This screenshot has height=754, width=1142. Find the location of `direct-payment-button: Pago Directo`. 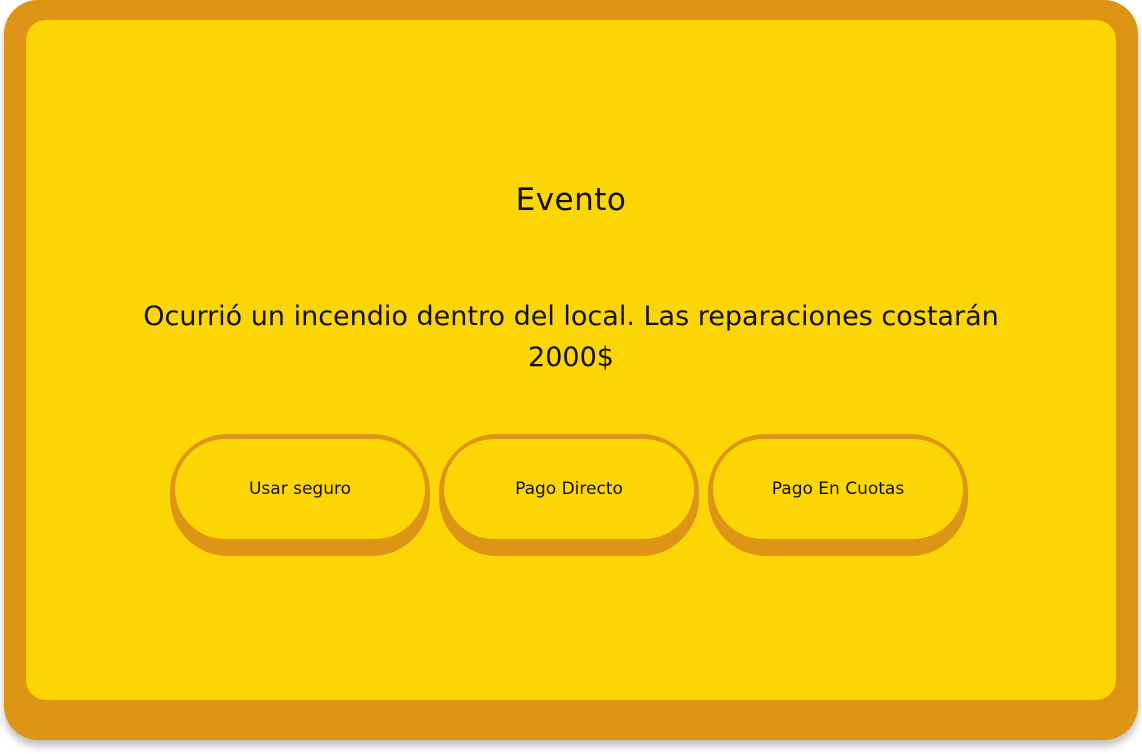

direct-payment-button: Pago Directo is located at coordinates (569, 495).